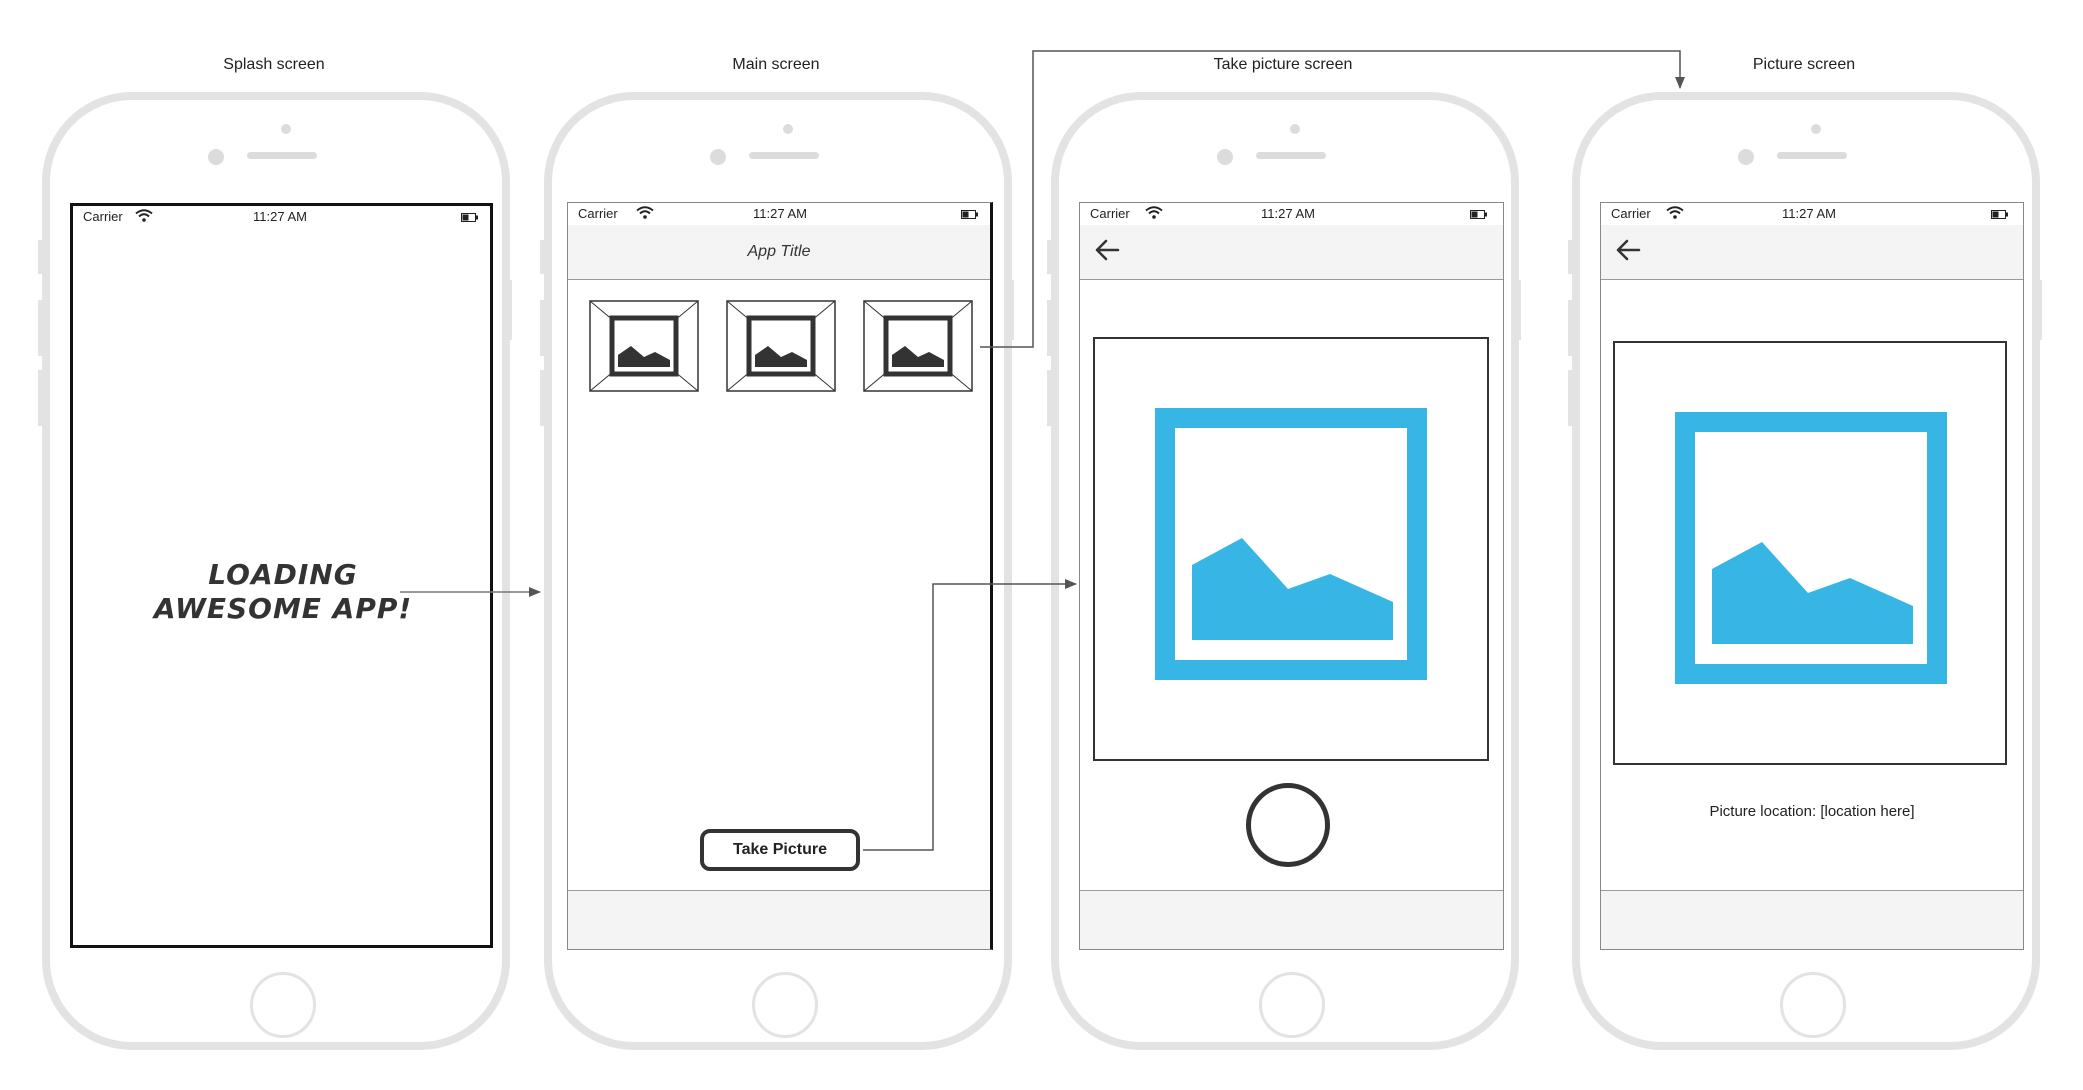 Image resolution: width=2083 pixels, height=1090 pixels. What do you see at coordinates (1332, 199) in the screenshot?
I see `thumbnail-to-picture-arrow` at bounding box center [1332, 199].